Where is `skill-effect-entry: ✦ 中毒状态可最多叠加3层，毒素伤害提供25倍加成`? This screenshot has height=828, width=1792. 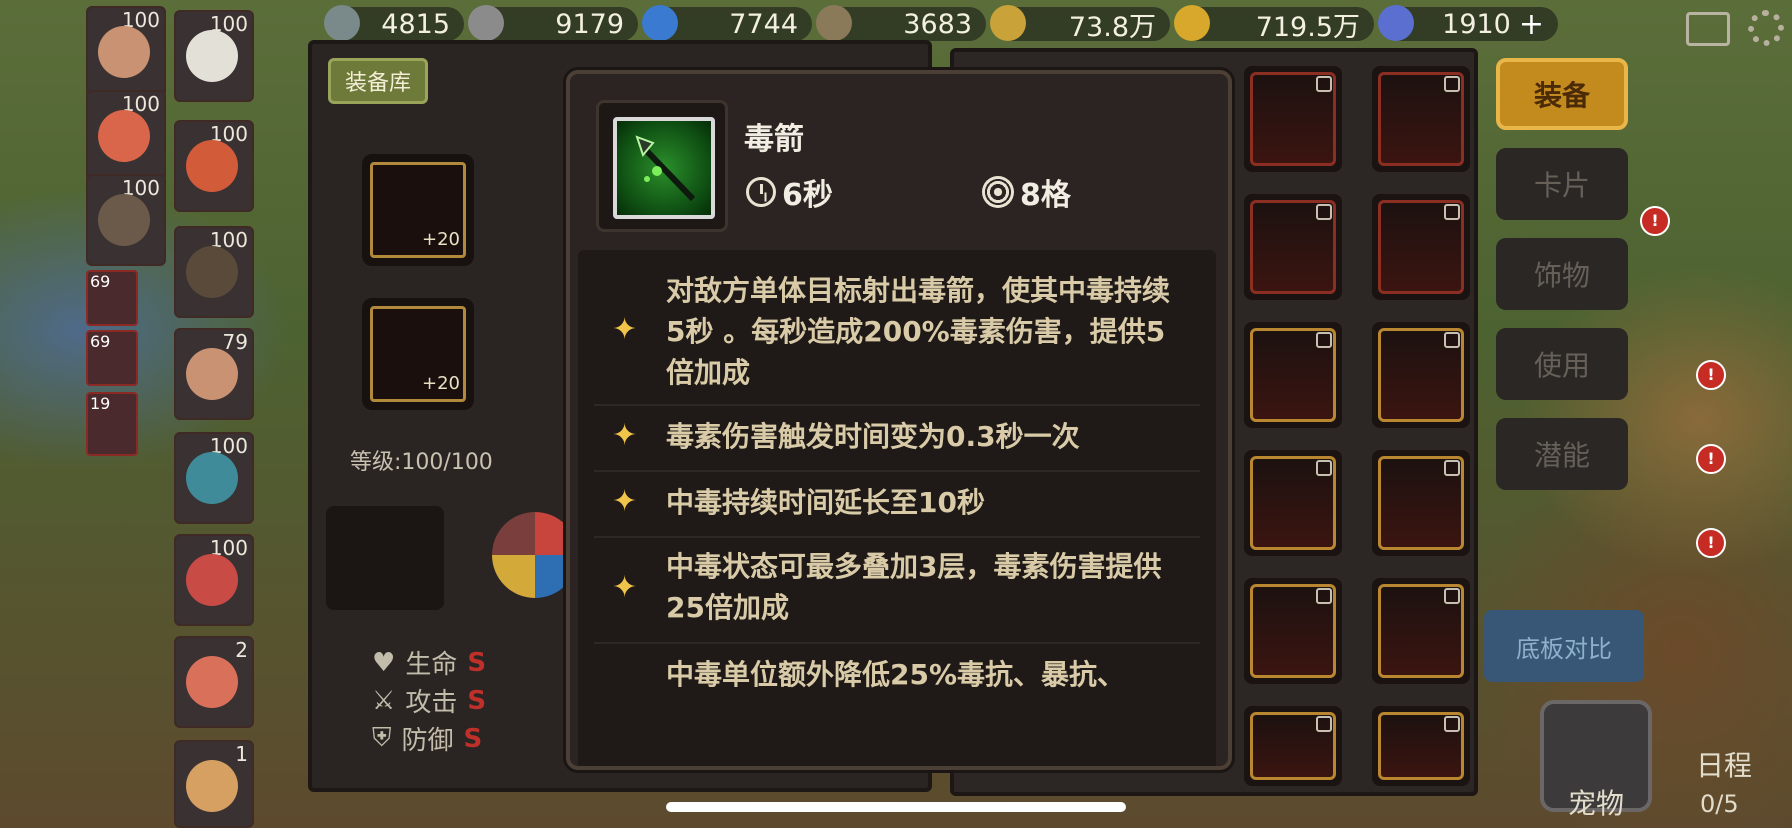 skill-effect-entry: ✦ 中毒状态可最多叠加3层，毒素伤害提供25倍加成 is located at coordinates (897, 591).